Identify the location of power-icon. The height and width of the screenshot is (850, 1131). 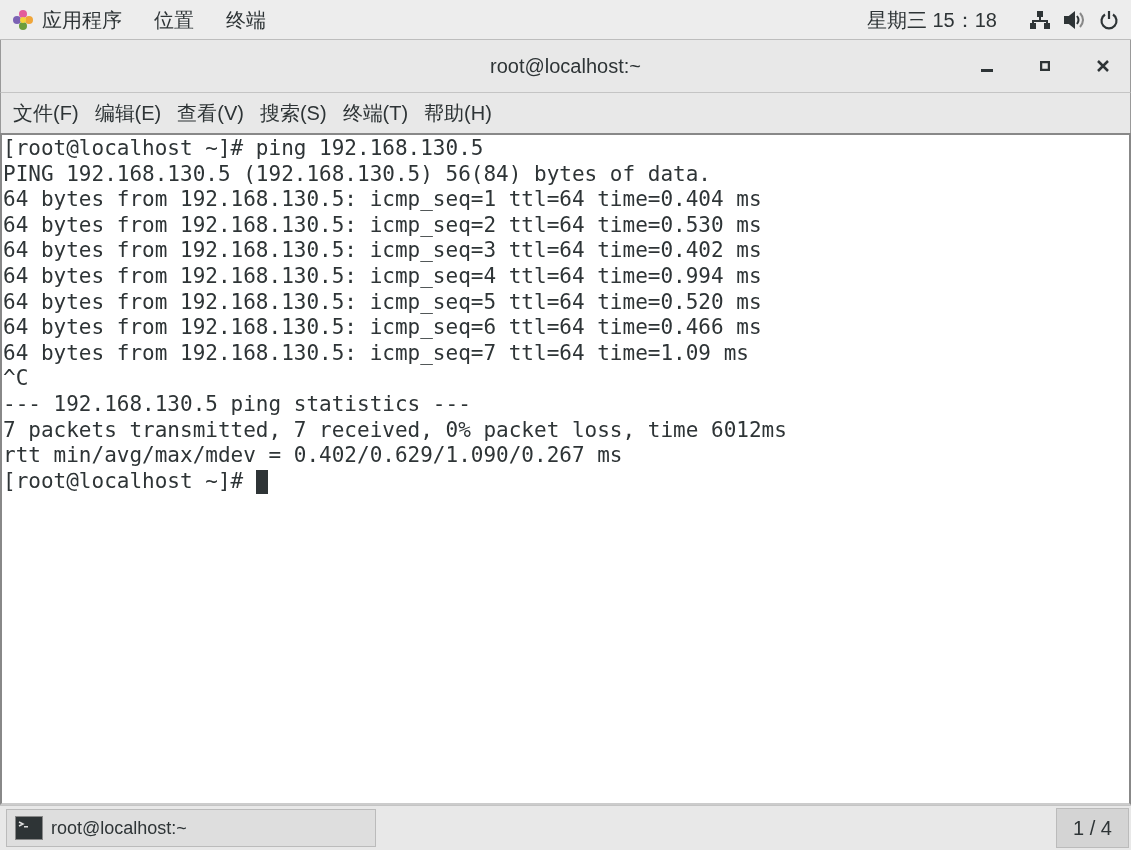
(1109, 19).